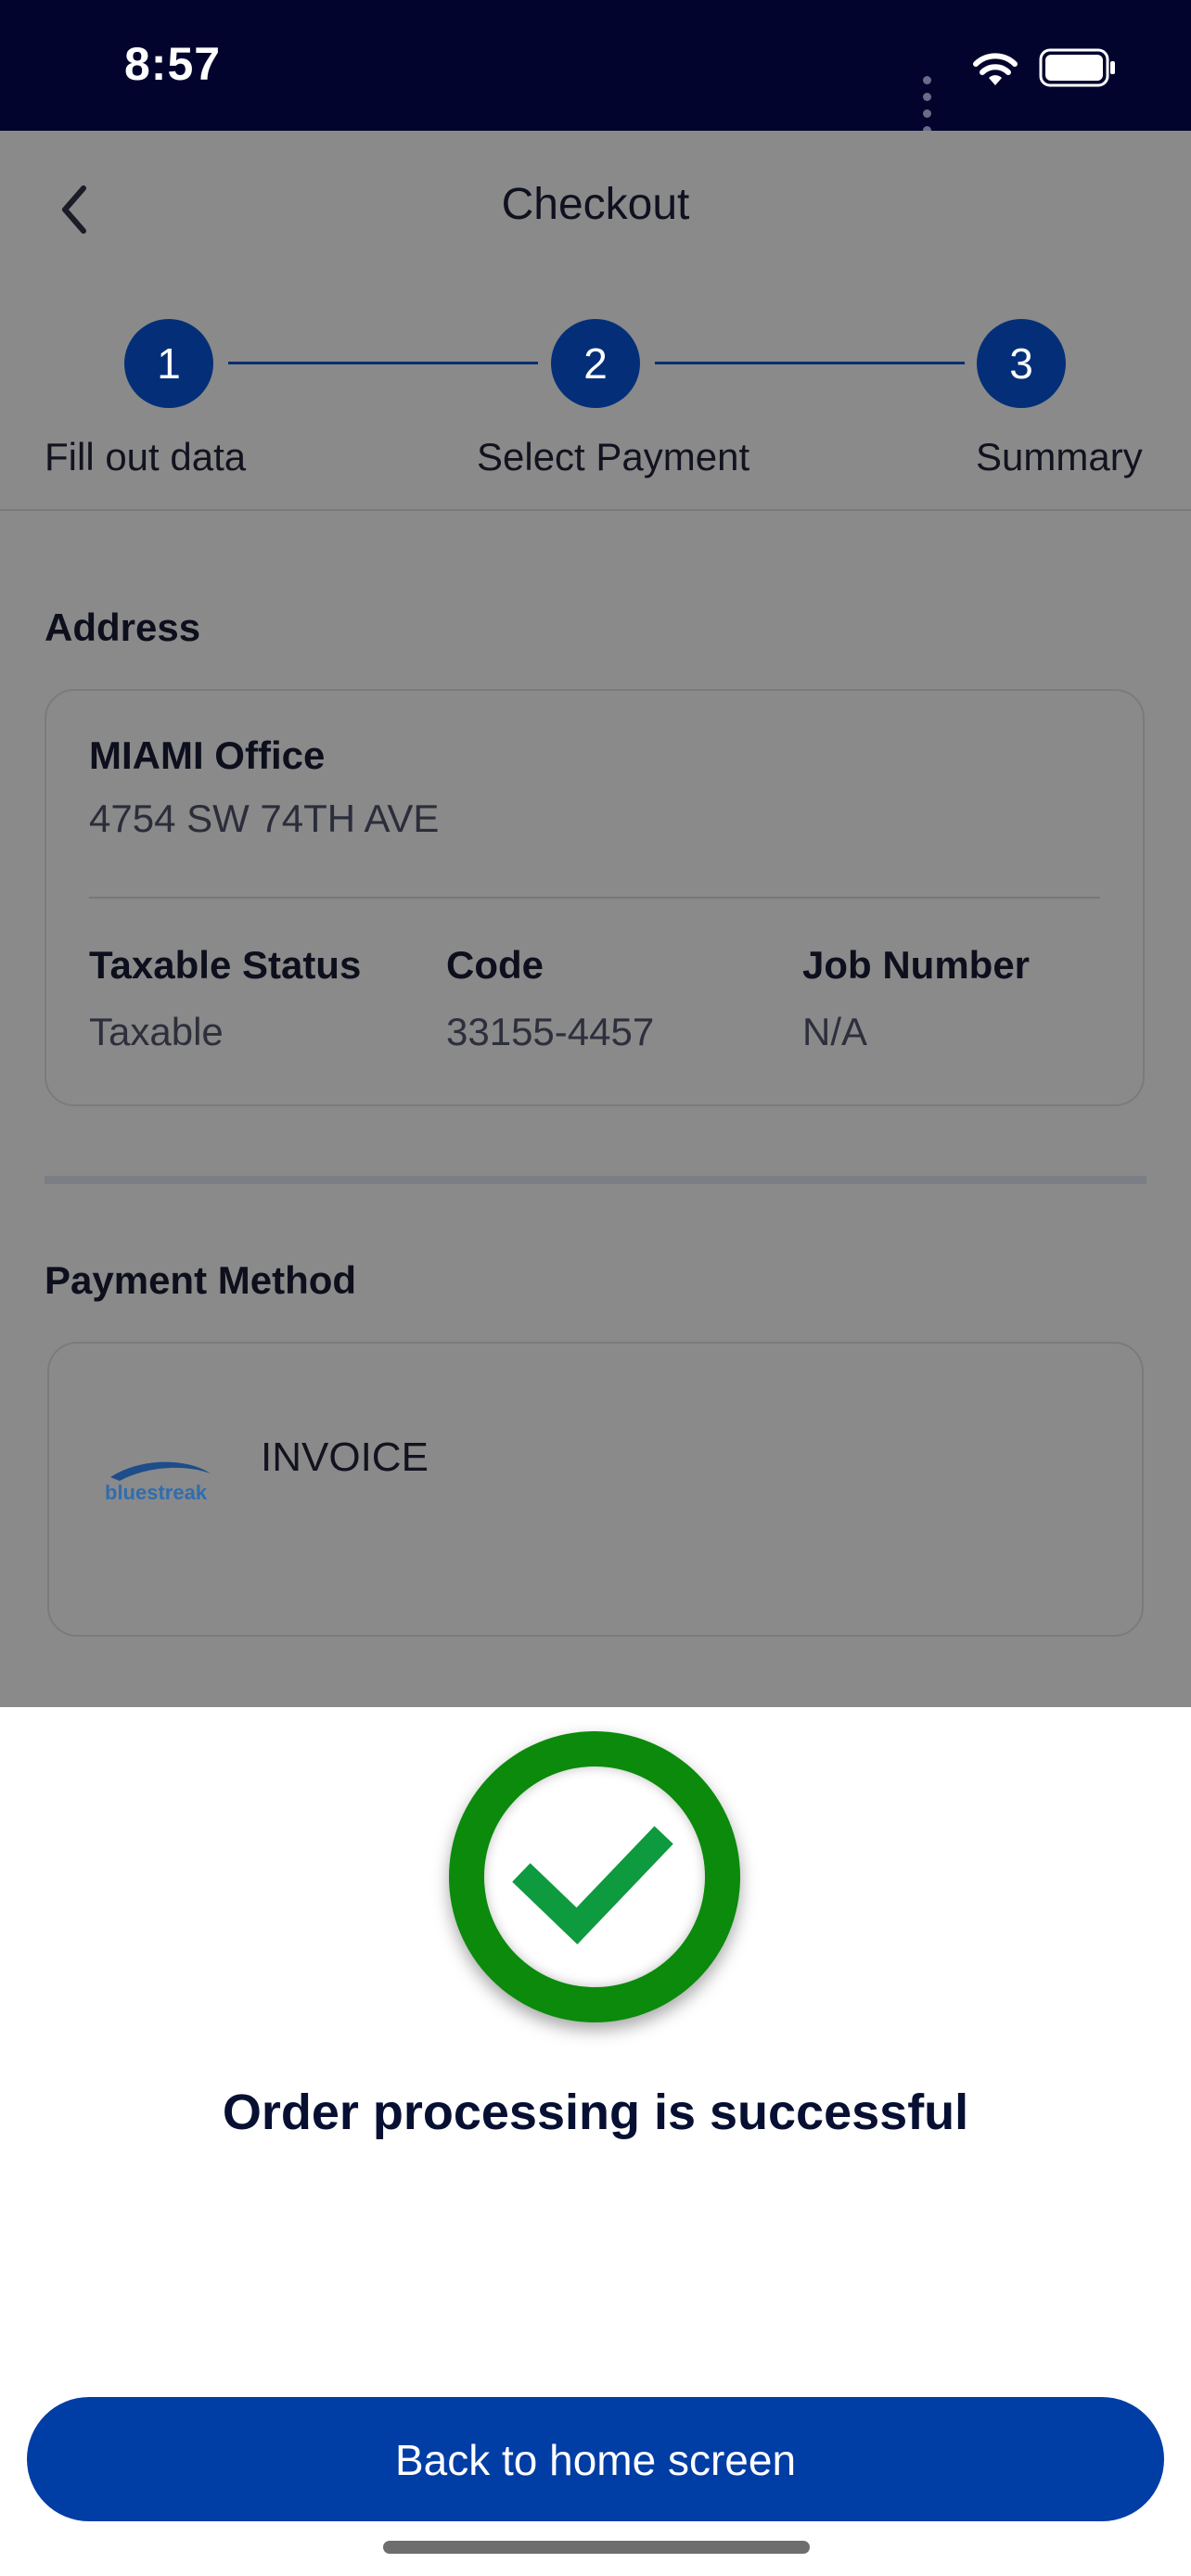  What do you see at coordinates (156, 1031) in the screenshot?
I see `taxable-status-value: Taxable` at bounding box center [156, 1031].